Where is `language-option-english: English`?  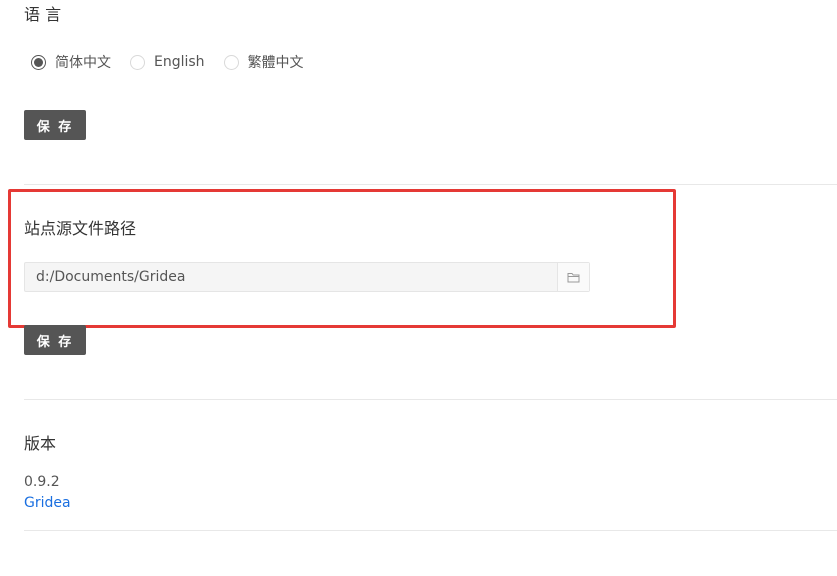 language-option-english: English is located at coordinates (167, 62).